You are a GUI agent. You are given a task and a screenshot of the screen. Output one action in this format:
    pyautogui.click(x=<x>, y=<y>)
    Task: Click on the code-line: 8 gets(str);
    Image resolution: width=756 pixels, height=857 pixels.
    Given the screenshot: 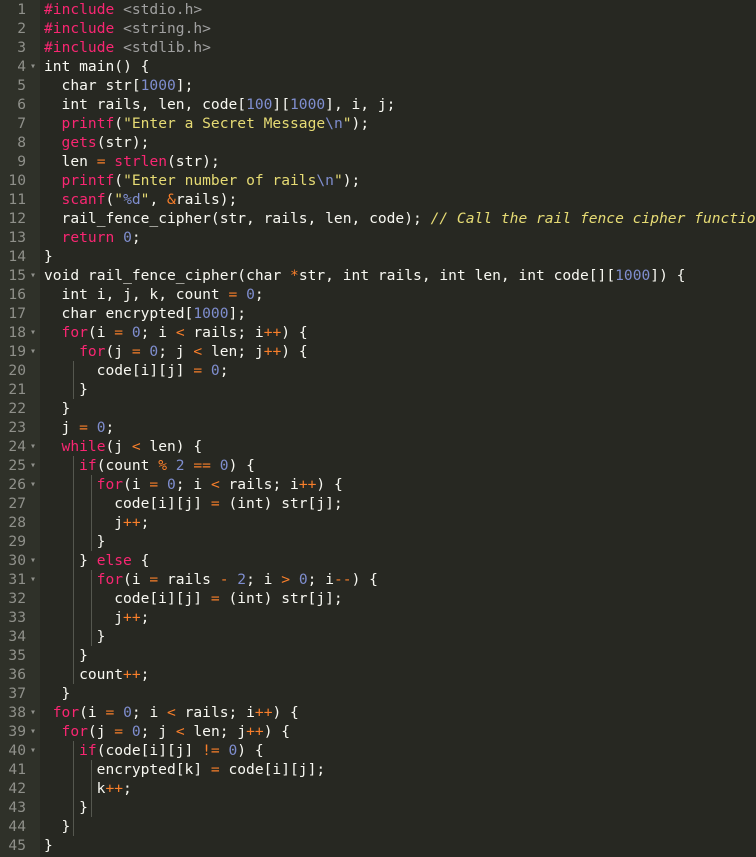 What is the action you would take?
    pyautogui.click(x=378, y=142)
    